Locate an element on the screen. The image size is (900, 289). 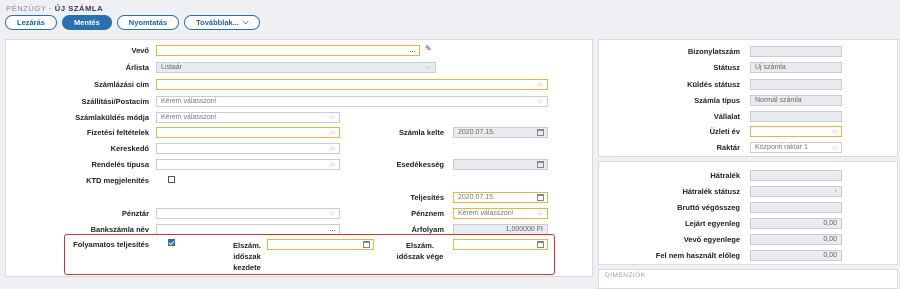
pricelist-value: Listaár is located at coordinates (172, 67).